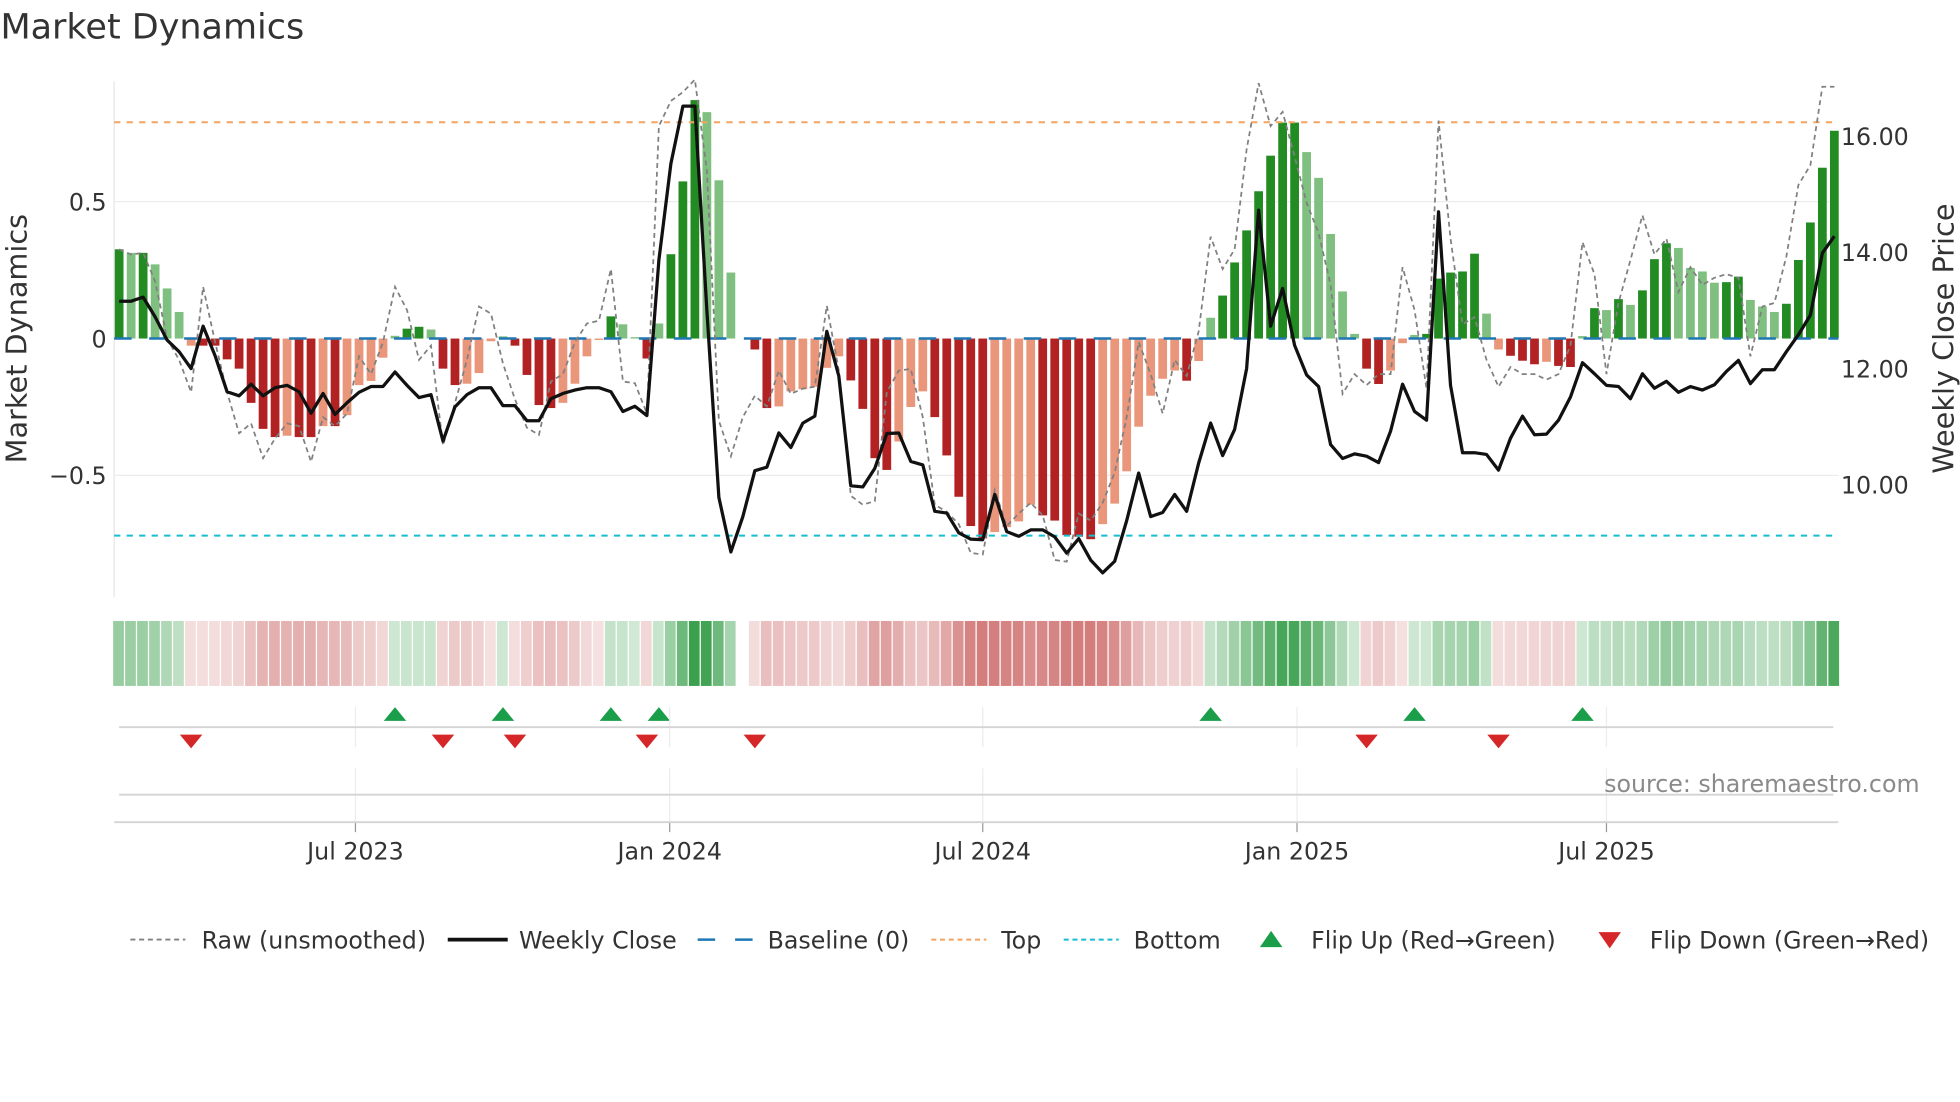  I want to click on y-tick-label: 0, so click(99, 339).